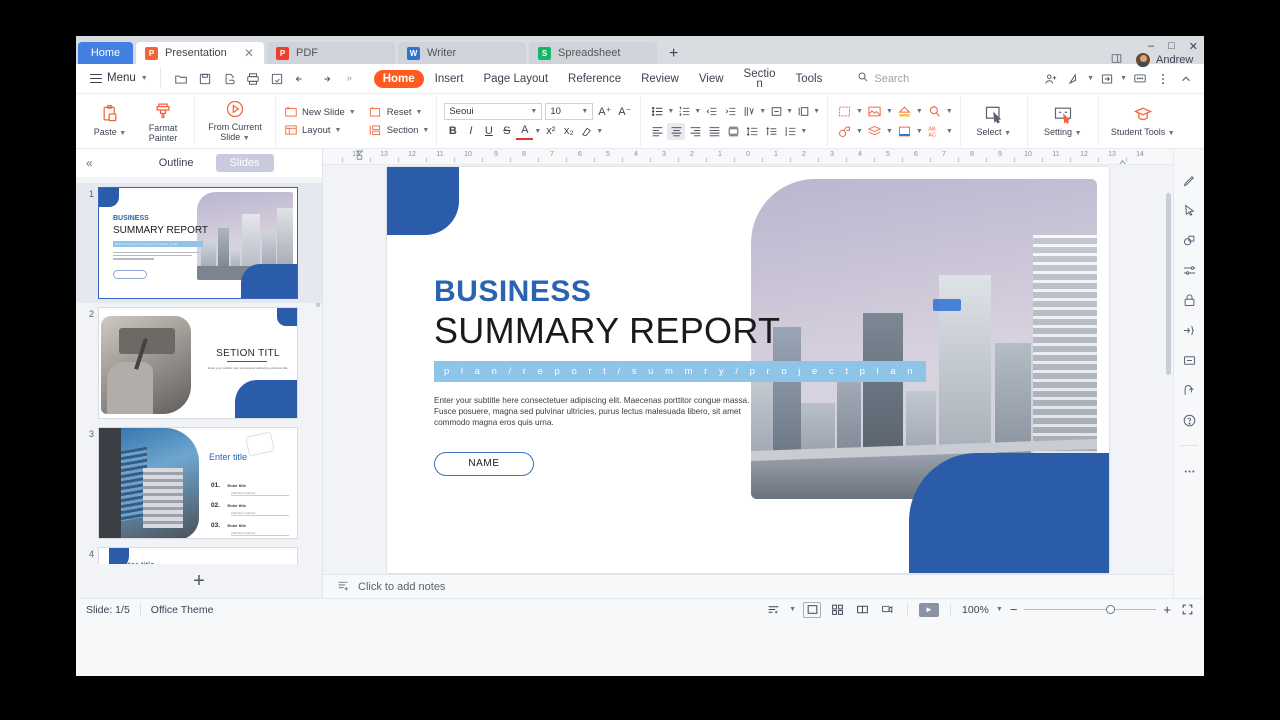 The width and height of the screenshot is (1280, 720). Describe the element at coordinates (244, 163) in the screenshot. I see `tab-slides: Slides` at that location.